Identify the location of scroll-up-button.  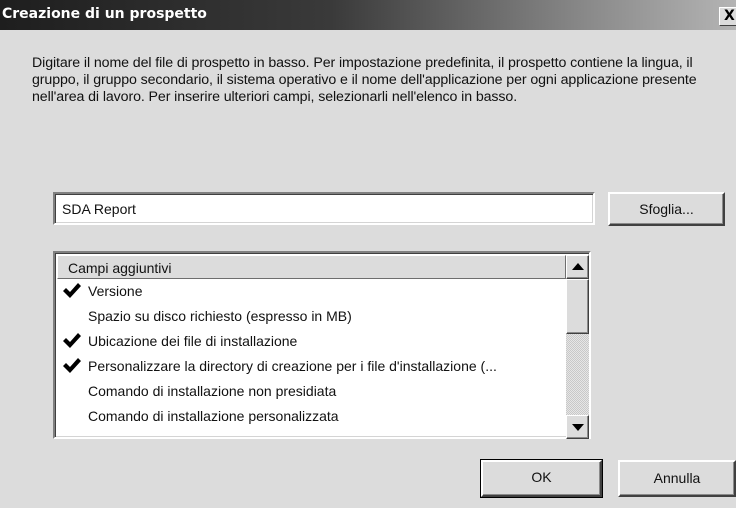
(577, 267).